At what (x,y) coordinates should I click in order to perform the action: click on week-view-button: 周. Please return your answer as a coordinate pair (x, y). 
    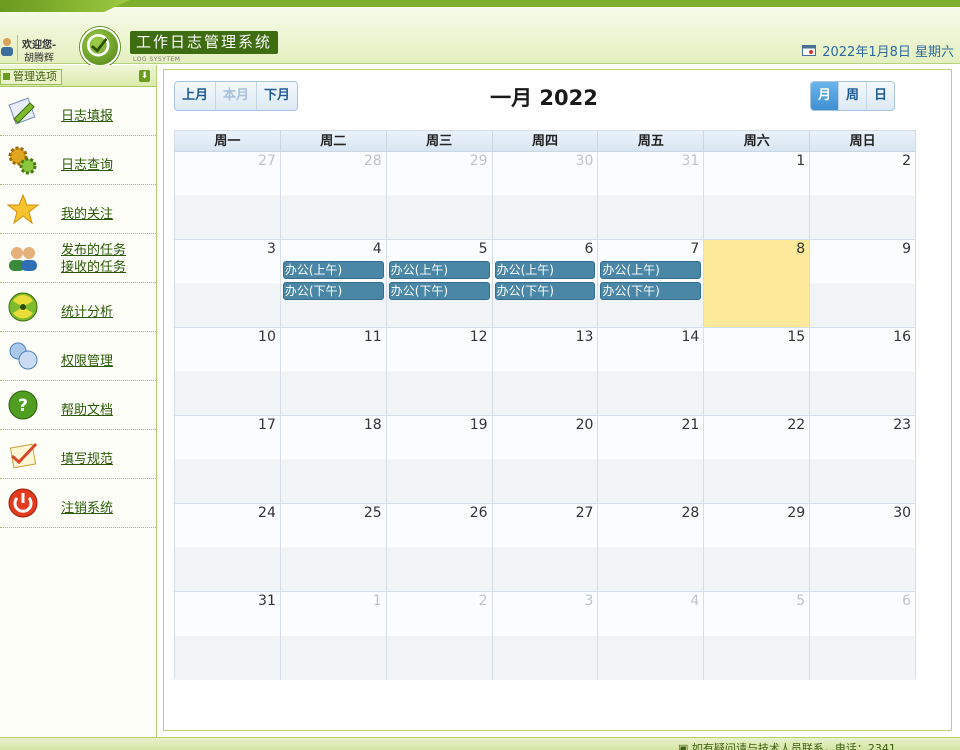
    Looking at the image, I should click on (853, 96).